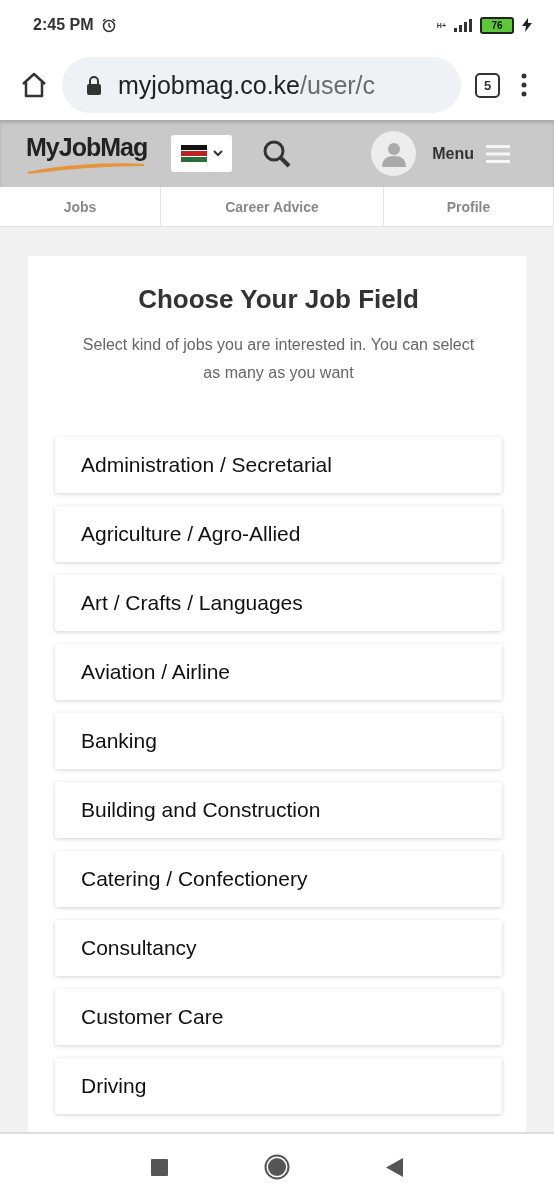 The width and height of the screenshot is (554, 1200). Describe the element at coordinates (272, 206) in the screenshot. I see `nav-tab: Career Advice` at that location.